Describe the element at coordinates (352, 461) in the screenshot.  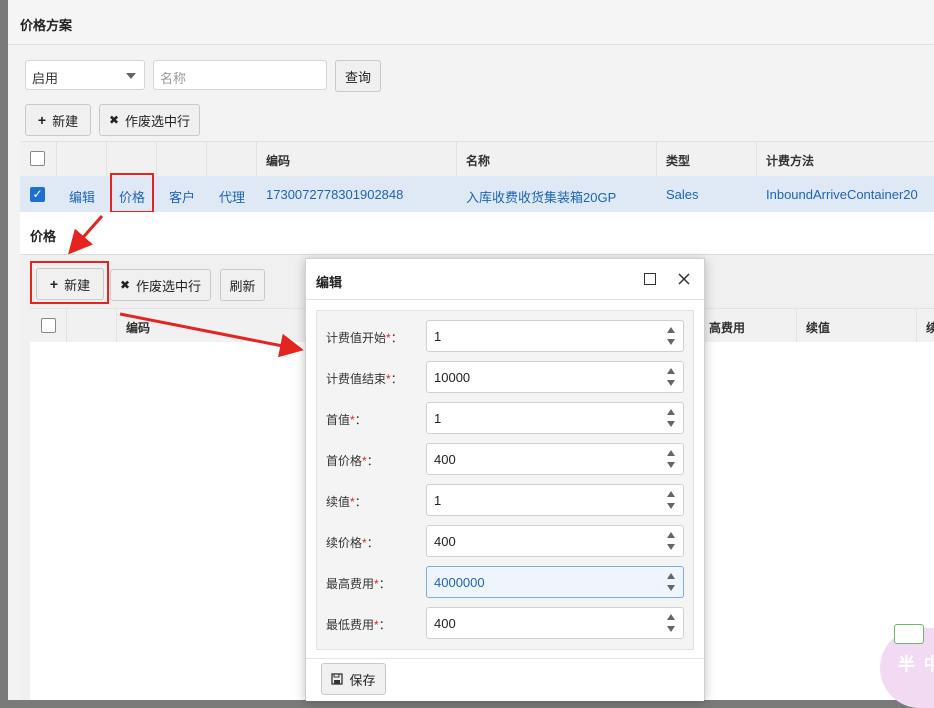
I see `field-label-first-price: 首价格*：` at that location.